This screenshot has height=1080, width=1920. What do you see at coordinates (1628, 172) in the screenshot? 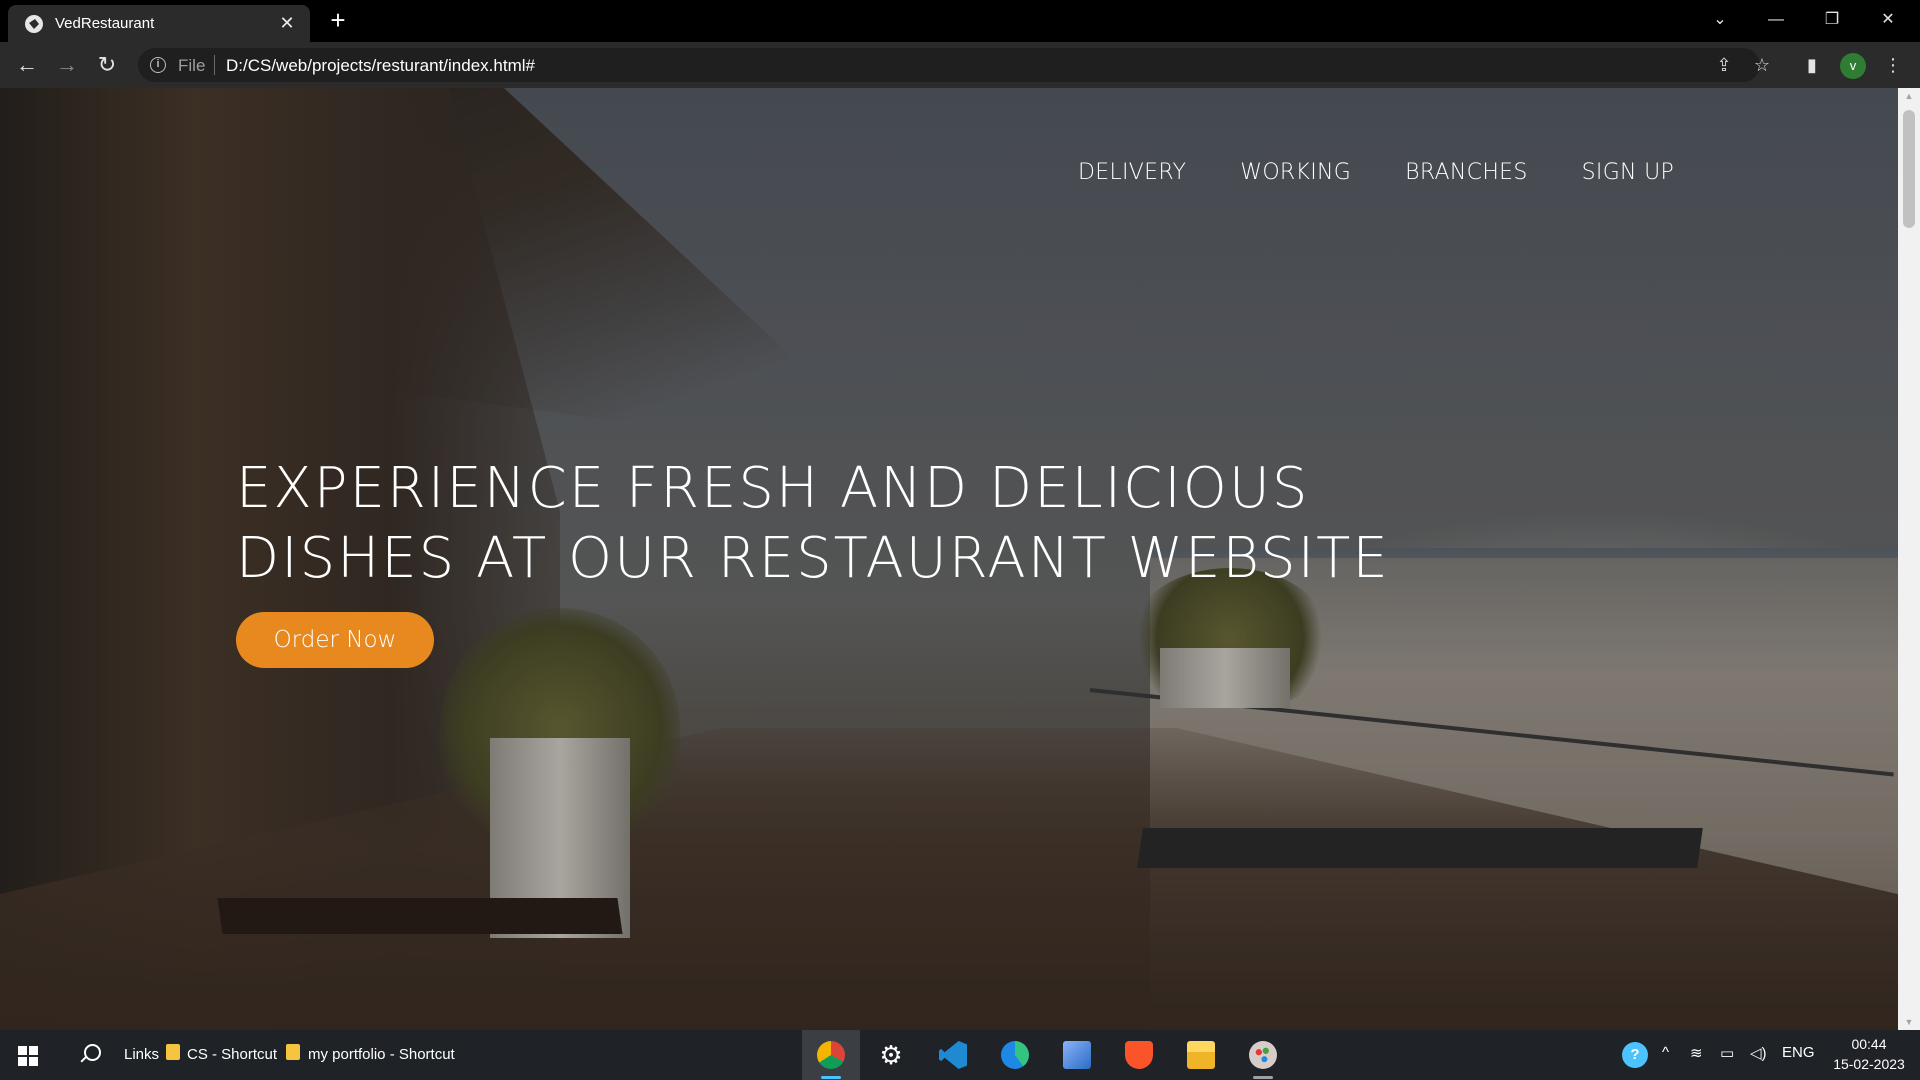
I see `nav-link-sign-up: SIGN UP` at bounding box center [1628, 172].